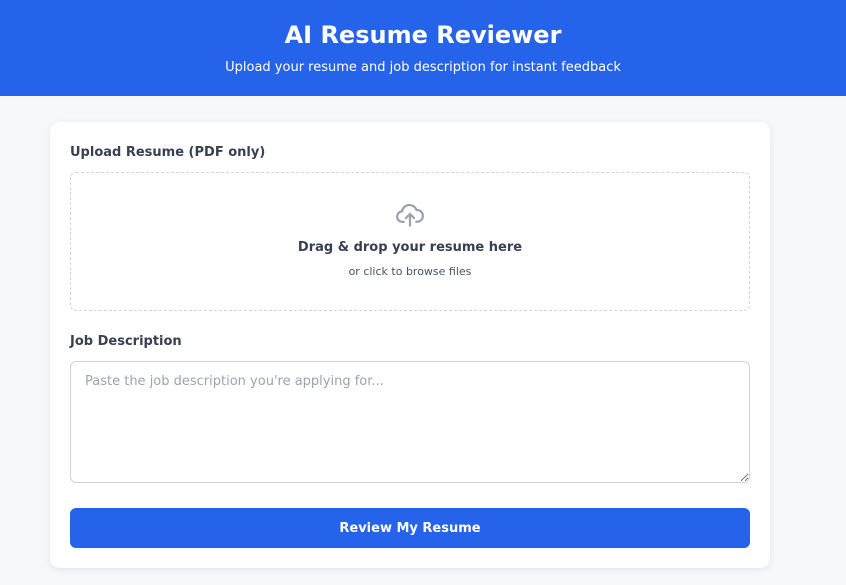  I want to click on review-resume-button: Review My Resume, so click(410, 528).